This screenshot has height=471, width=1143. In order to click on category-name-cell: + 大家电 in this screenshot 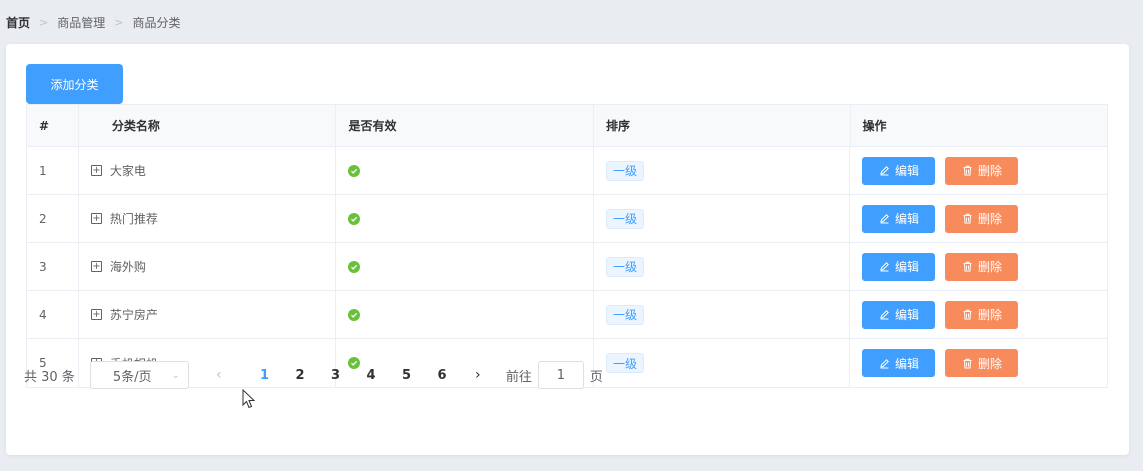, I will do `click(208, 170)`.